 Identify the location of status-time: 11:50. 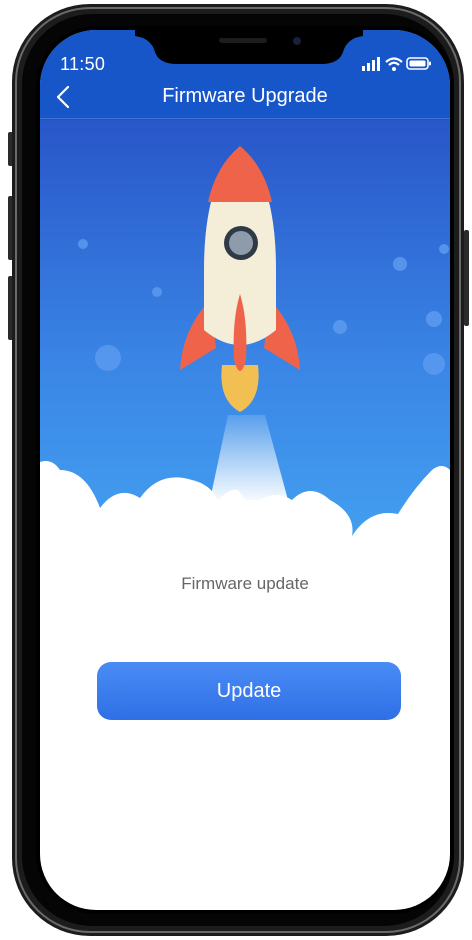
(83, 64).